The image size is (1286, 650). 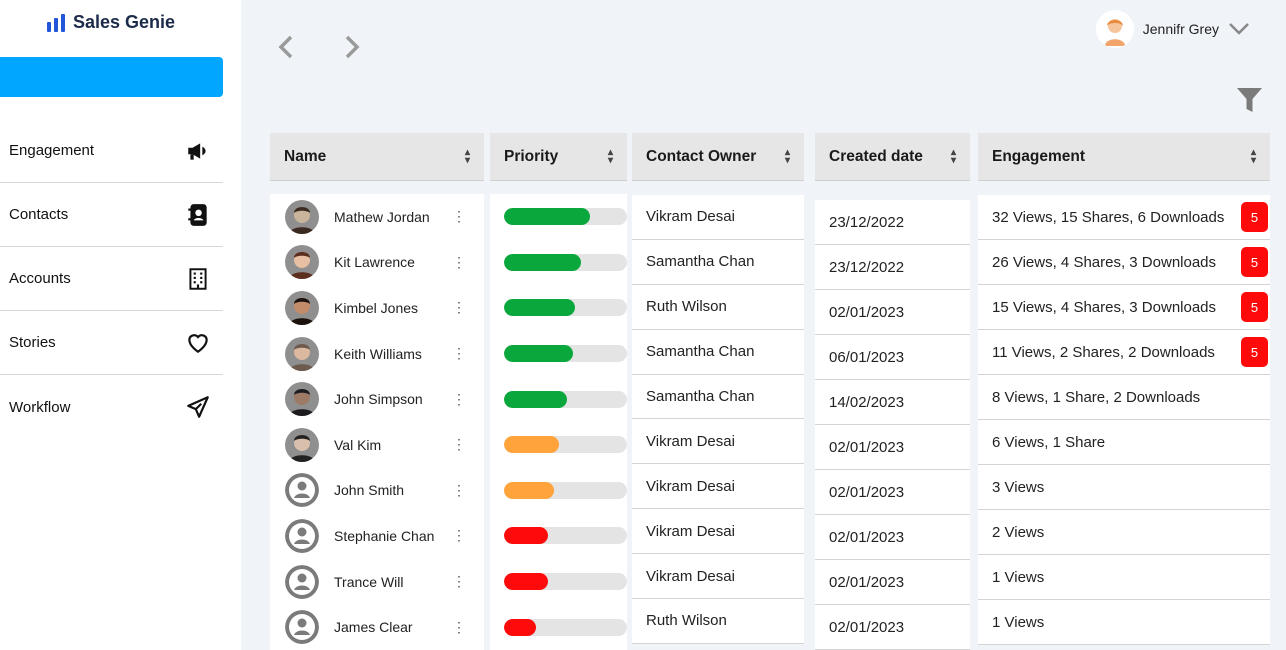 I want to click on contact-name: Stephanie Chan, so click(x=390, y=536).